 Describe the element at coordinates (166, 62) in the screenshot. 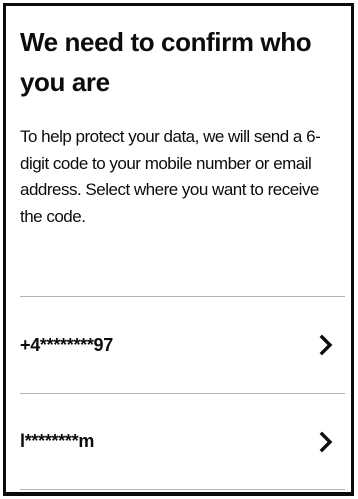

I see `page-title: We need to confirm who you are` at that location.